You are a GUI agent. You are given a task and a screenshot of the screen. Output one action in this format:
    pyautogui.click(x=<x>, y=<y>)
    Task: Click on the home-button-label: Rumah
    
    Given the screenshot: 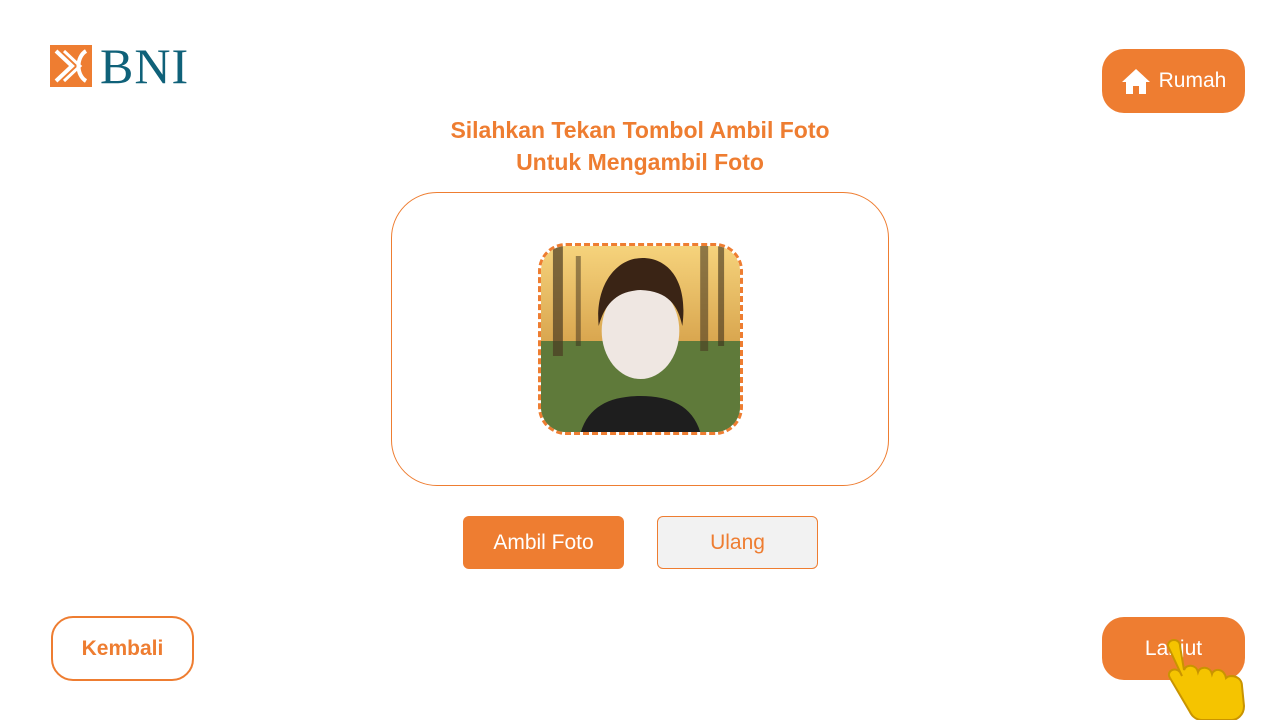 What is the action you would take?
    pyautogui.click(x=1192, y=80)
    